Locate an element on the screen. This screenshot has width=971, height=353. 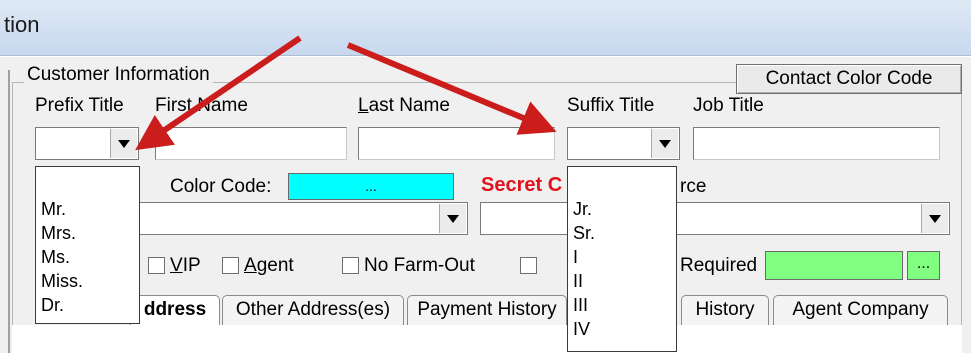
annotation-arrow-prefix is located at coordinates (218, 93).